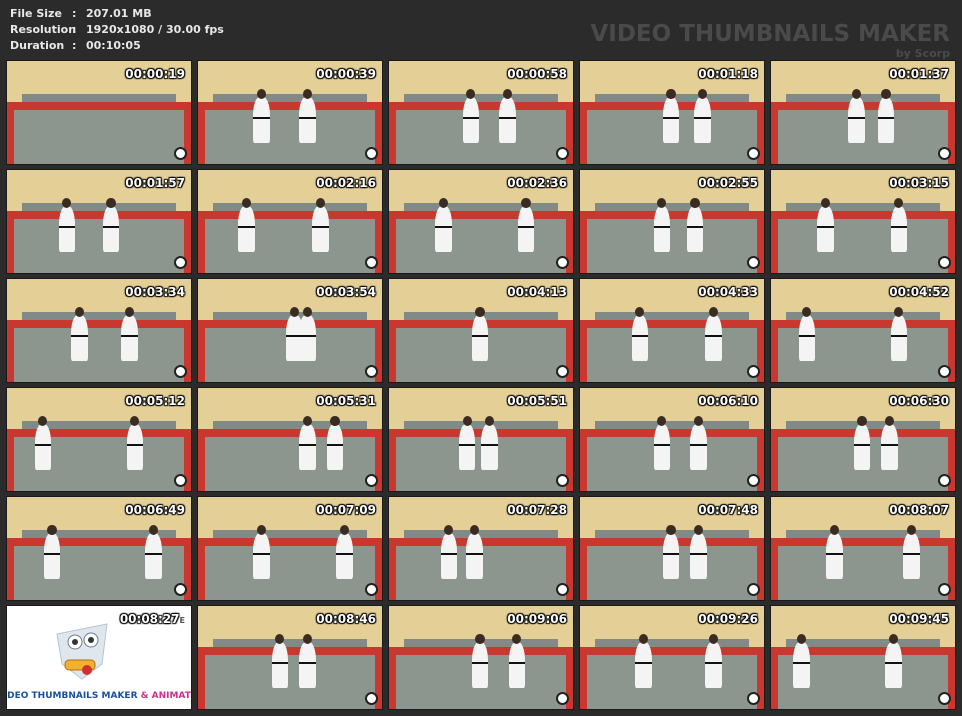 This screenshot has width=962, height=716. I want to click on video-thumbnail: 00:09:45, so click(863, 657).